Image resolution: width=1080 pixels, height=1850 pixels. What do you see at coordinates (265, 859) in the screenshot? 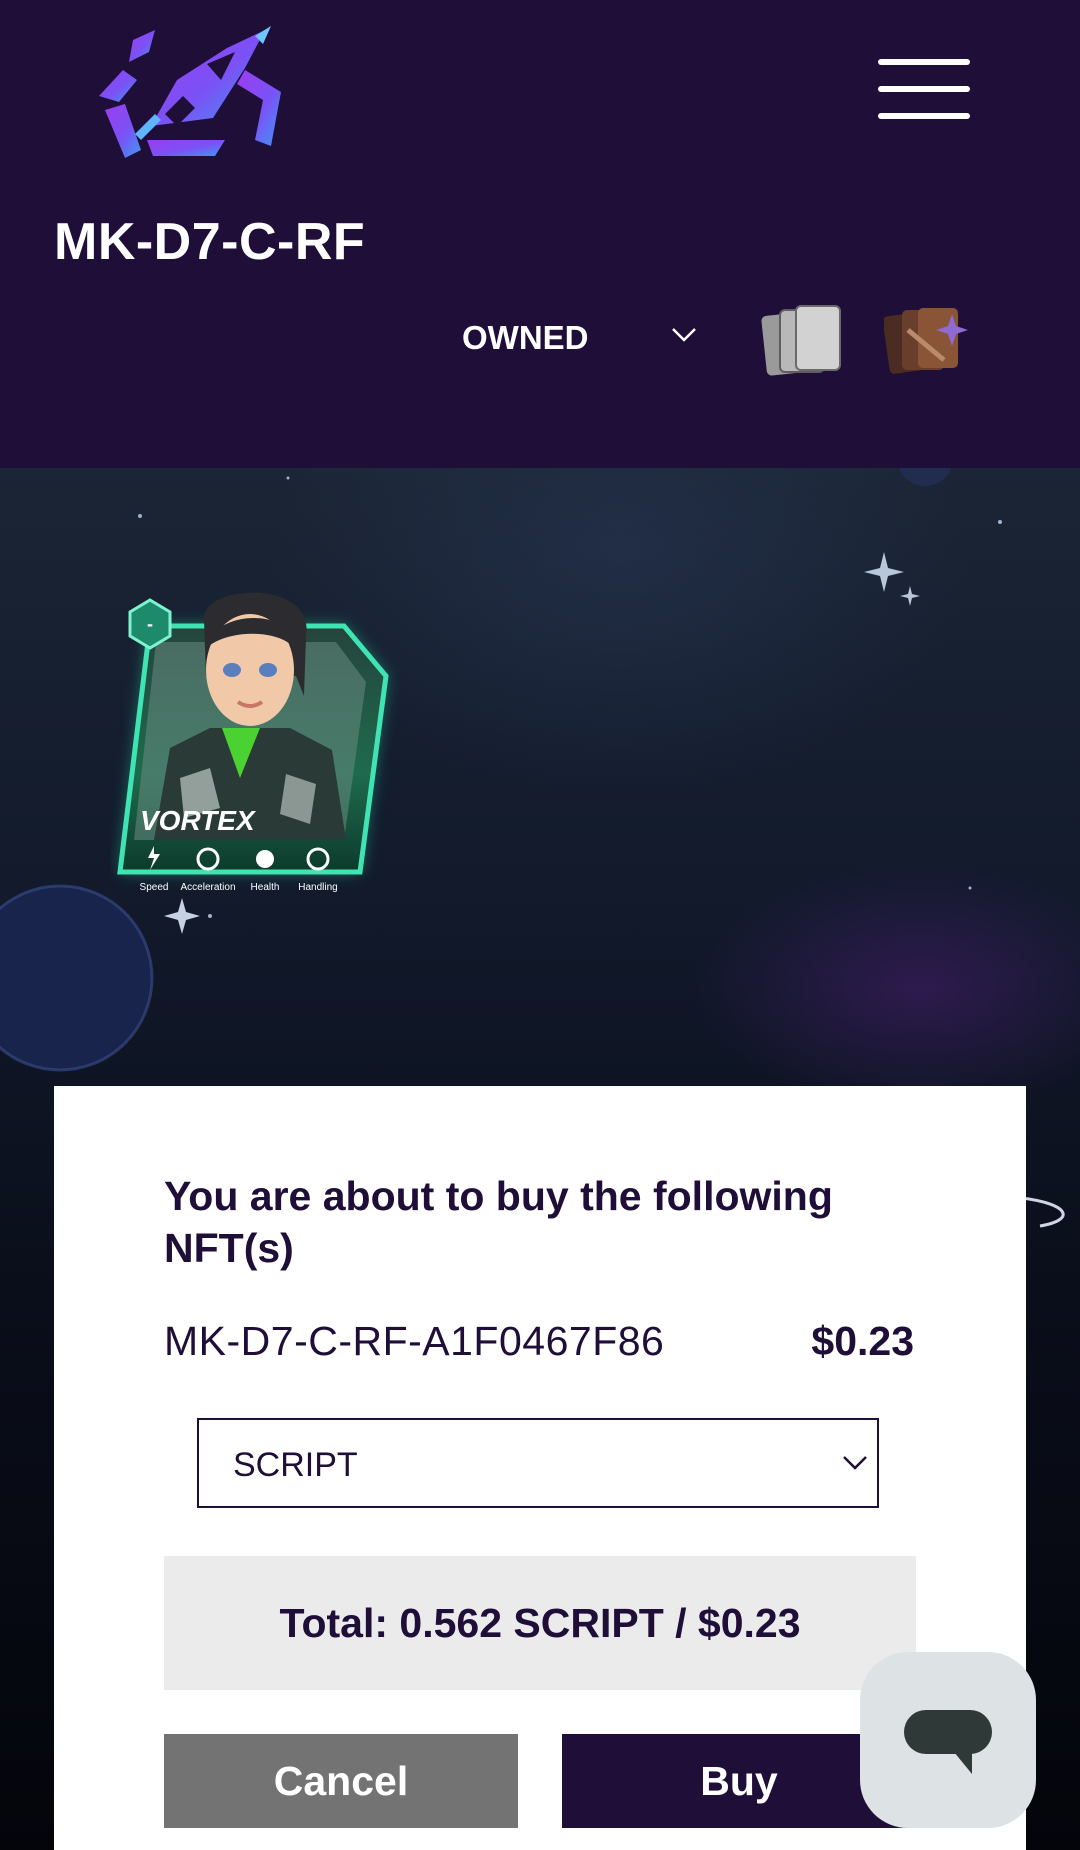
I see `health-icon` at bounding box center [265, 859].